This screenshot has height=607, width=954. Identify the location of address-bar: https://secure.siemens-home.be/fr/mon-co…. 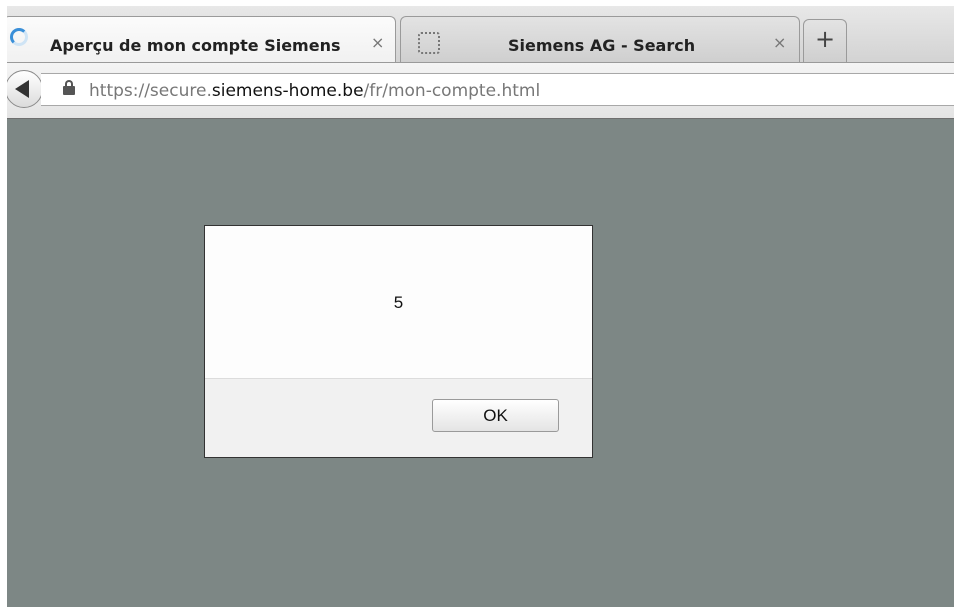
(497, 89).